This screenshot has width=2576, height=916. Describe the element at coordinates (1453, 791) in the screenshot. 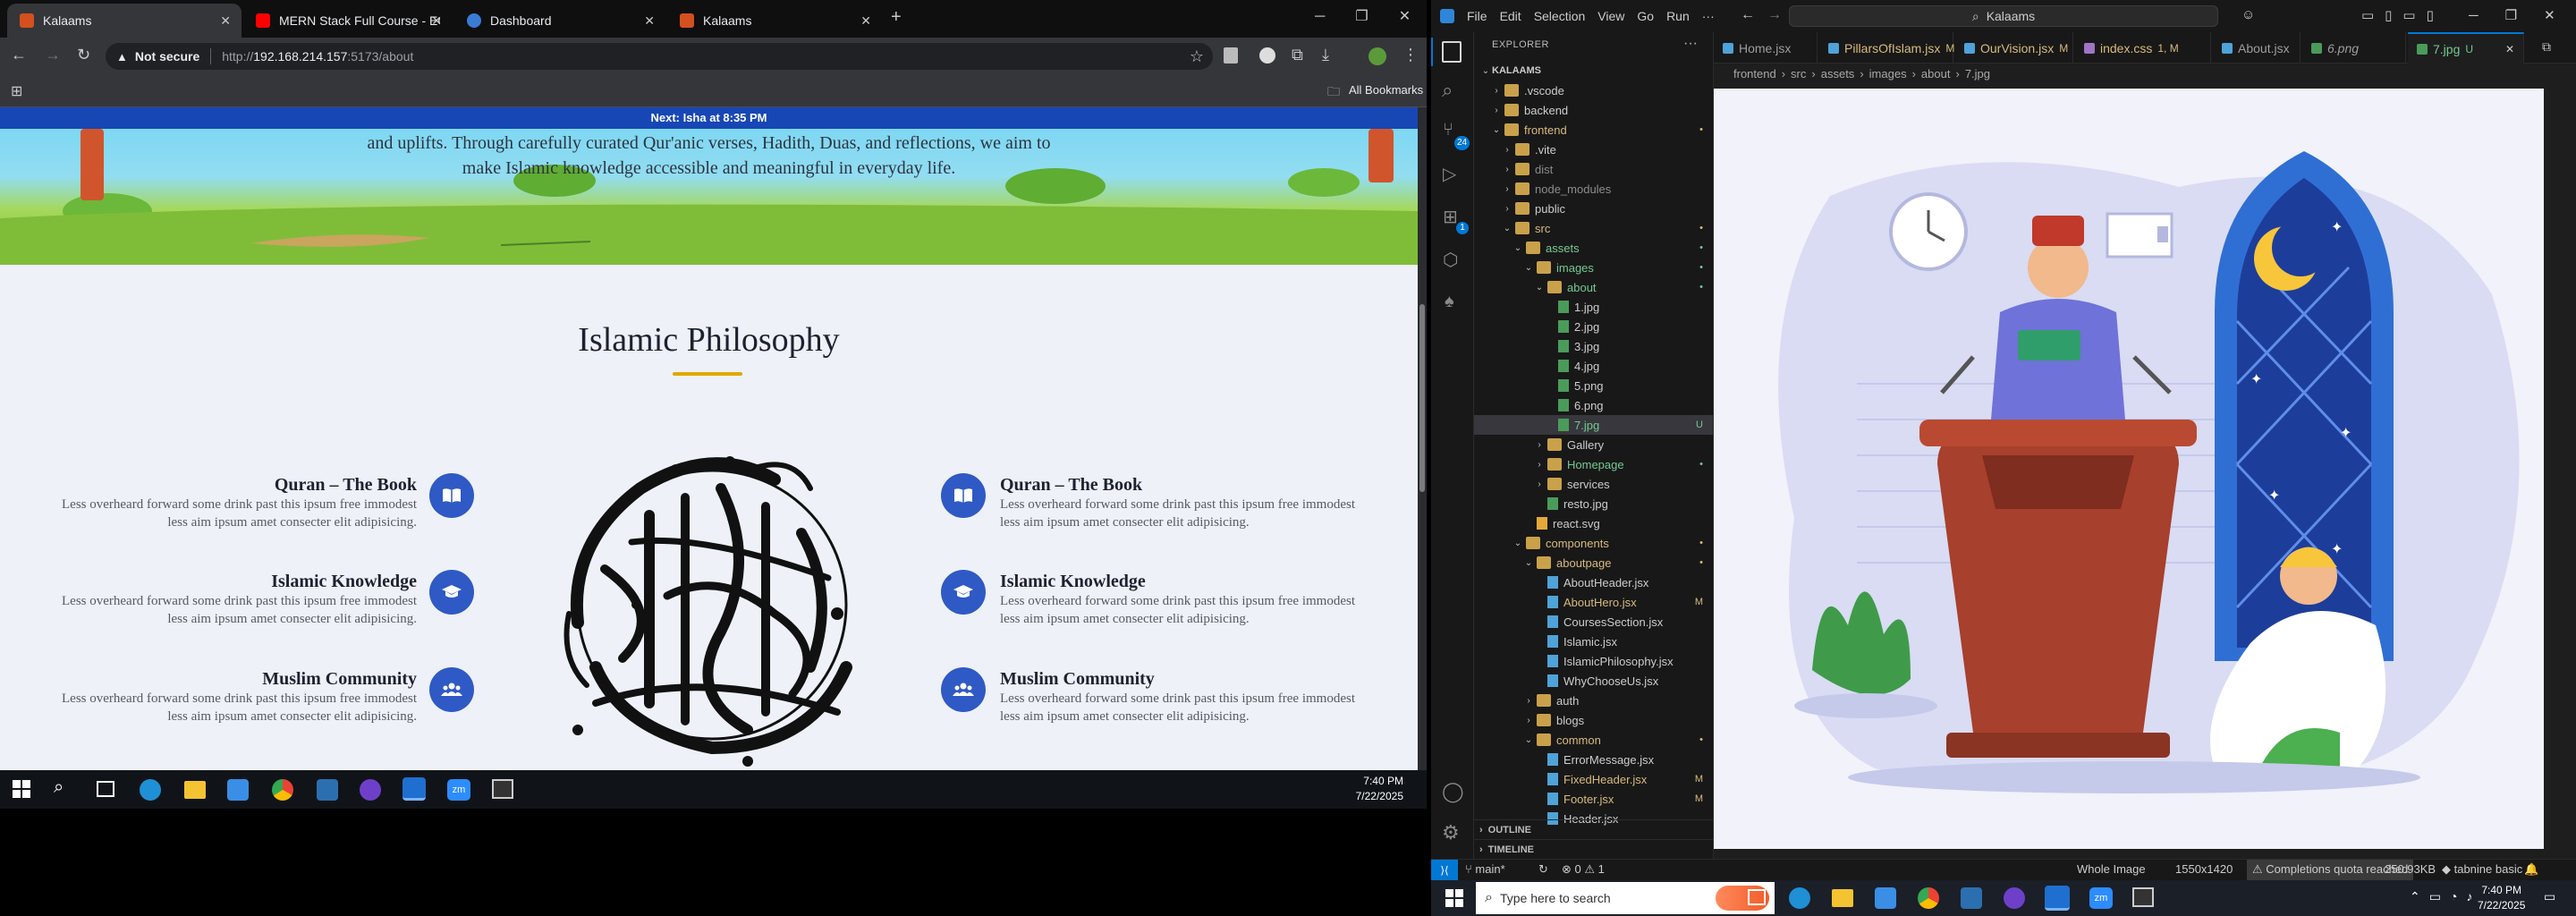

I see `account-icon: ◯` at that location.